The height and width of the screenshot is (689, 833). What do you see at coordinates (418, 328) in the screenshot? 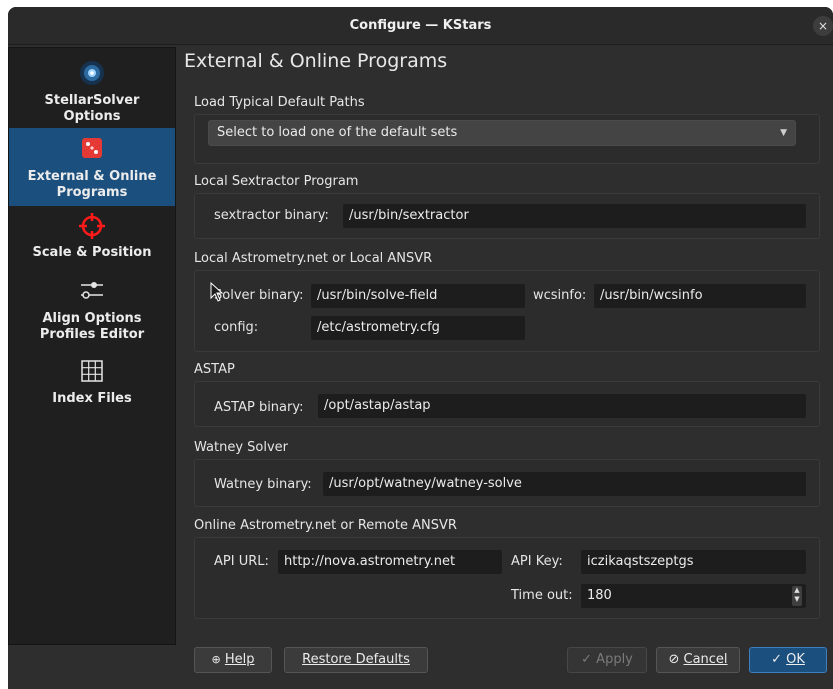
I see `config-field: /etc/astrometry.cfg` at bounding box center [418, 328].